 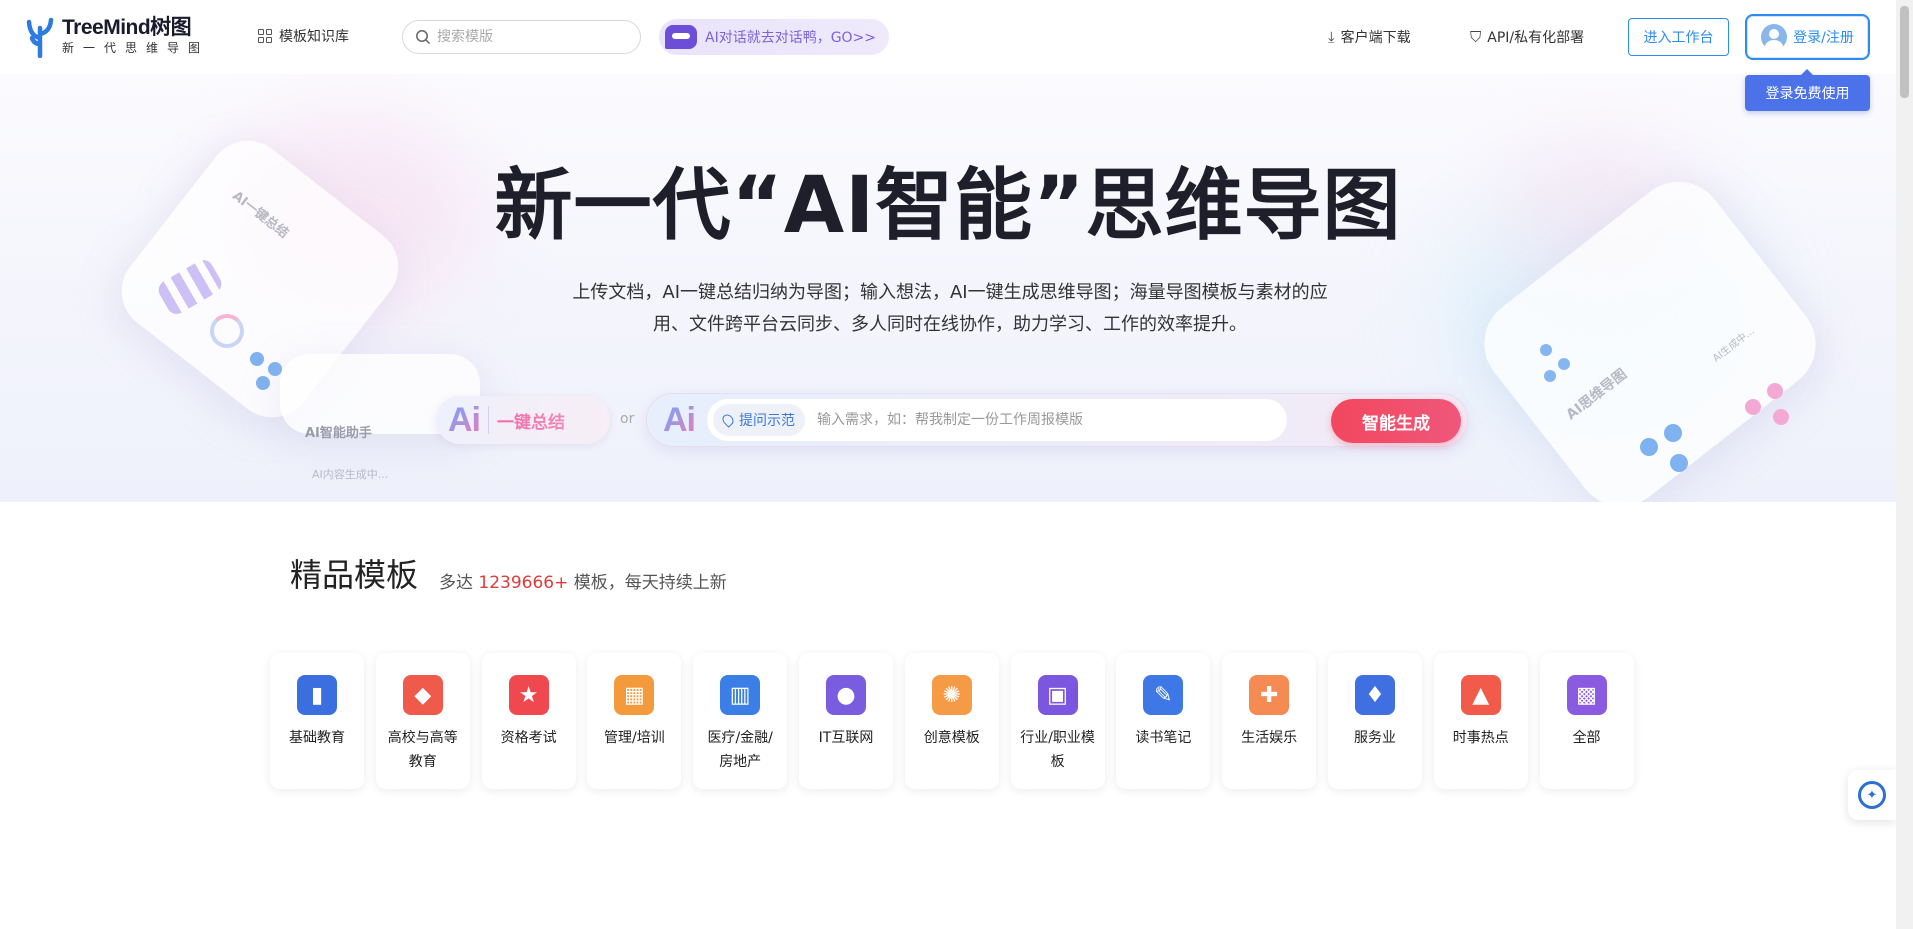 I want to click on login-register-button: 登录/注册, so click(x=1807, y=37).